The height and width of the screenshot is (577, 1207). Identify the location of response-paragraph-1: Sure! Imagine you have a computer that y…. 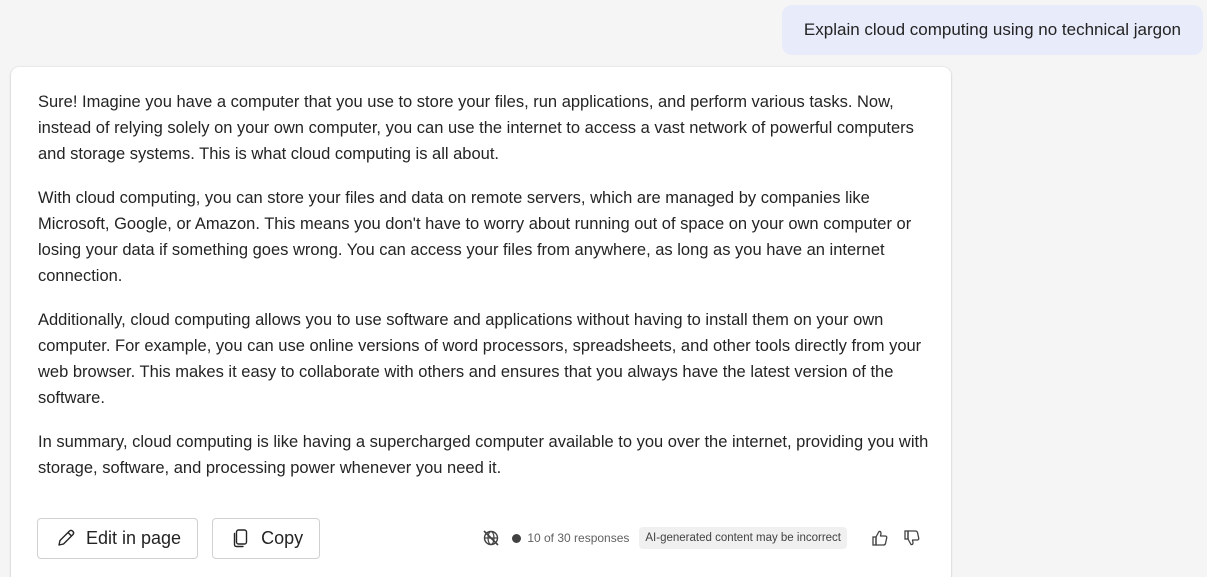
(476, 128).